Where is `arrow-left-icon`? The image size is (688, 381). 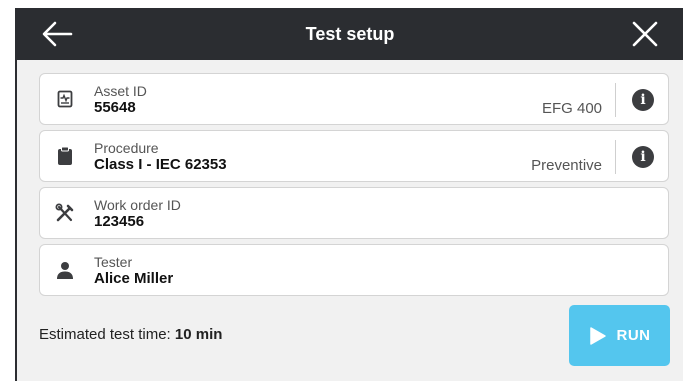 arrow-left-icon is located at coordinates (57, 34).